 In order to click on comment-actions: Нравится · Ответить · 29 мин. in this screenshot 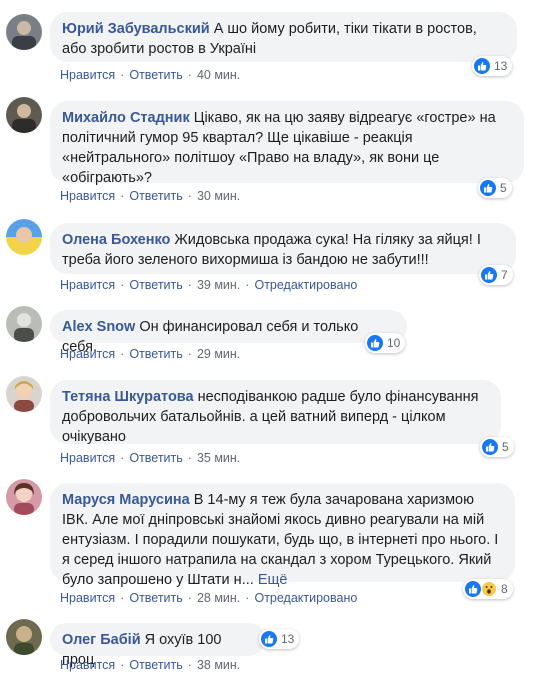, I will do `click(150, 354)`.